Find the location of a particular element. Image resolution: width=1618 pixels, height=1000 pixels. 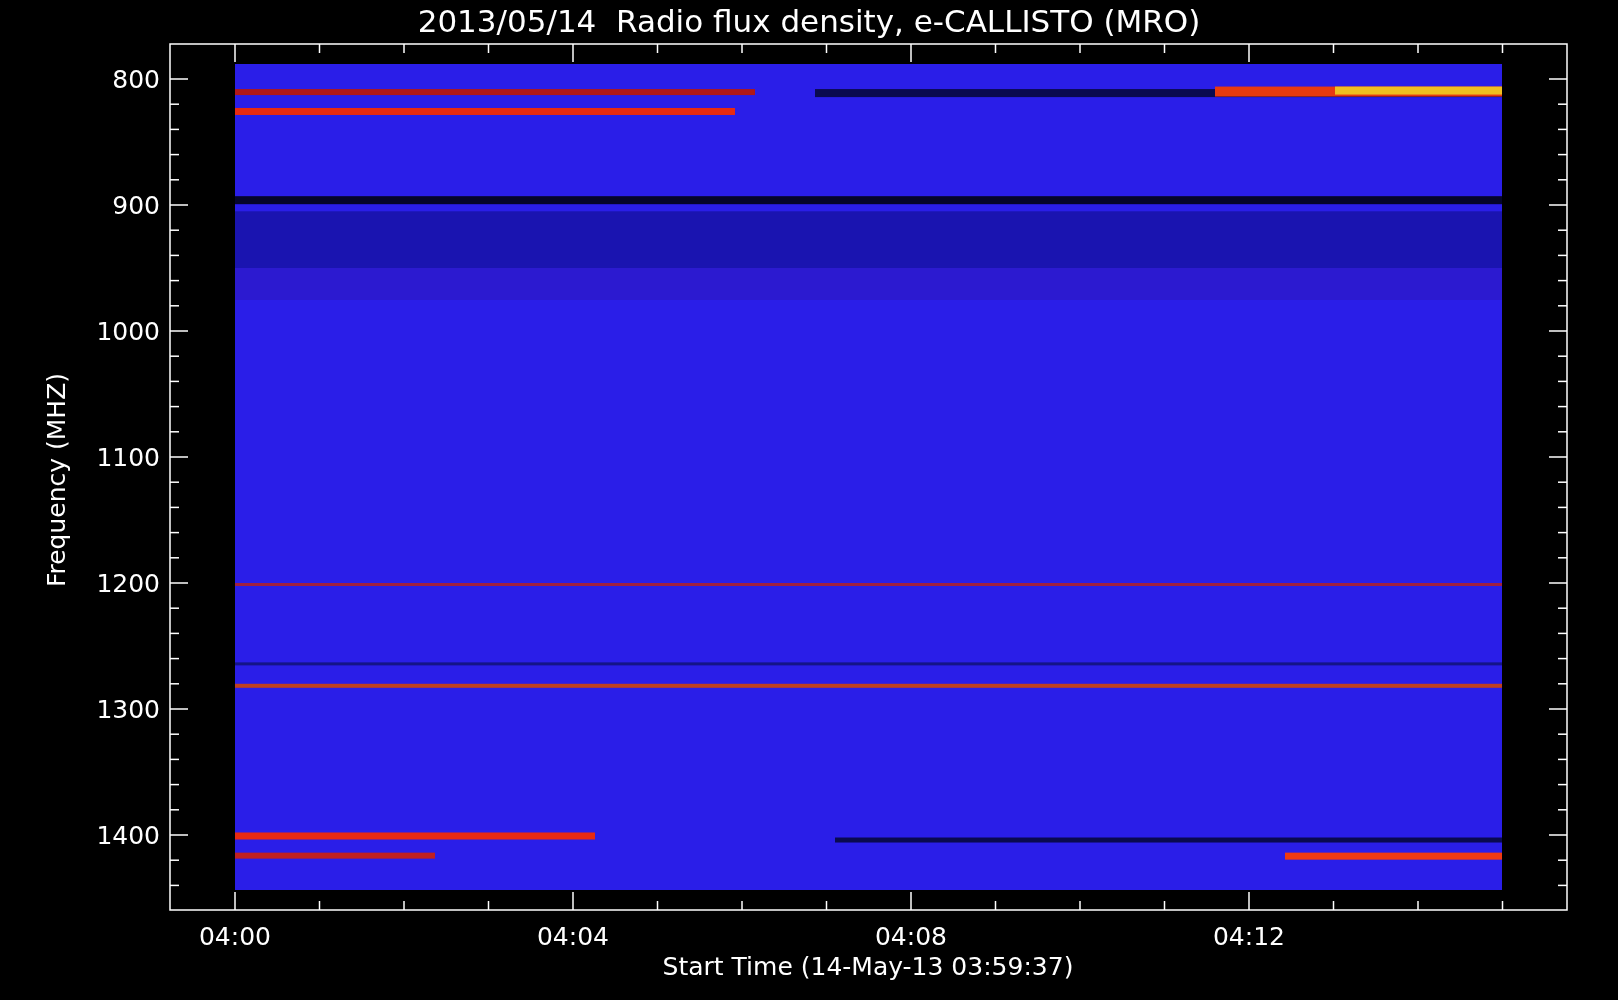

x-tick-label: 04:12 is located at coordinates (1249, 936).